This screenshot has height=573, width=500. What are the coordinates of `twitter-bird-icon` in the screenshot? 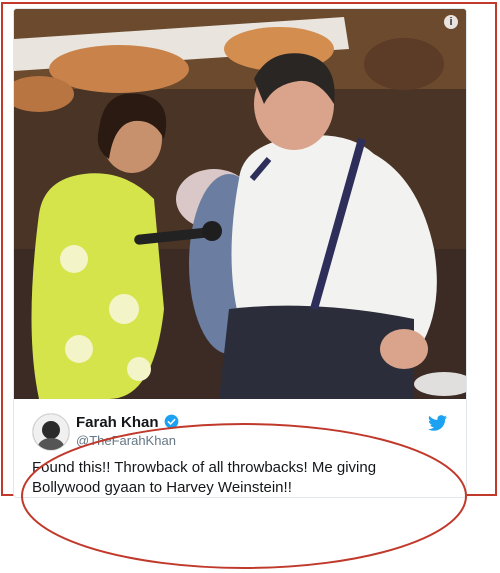 It's located at (438, 423).